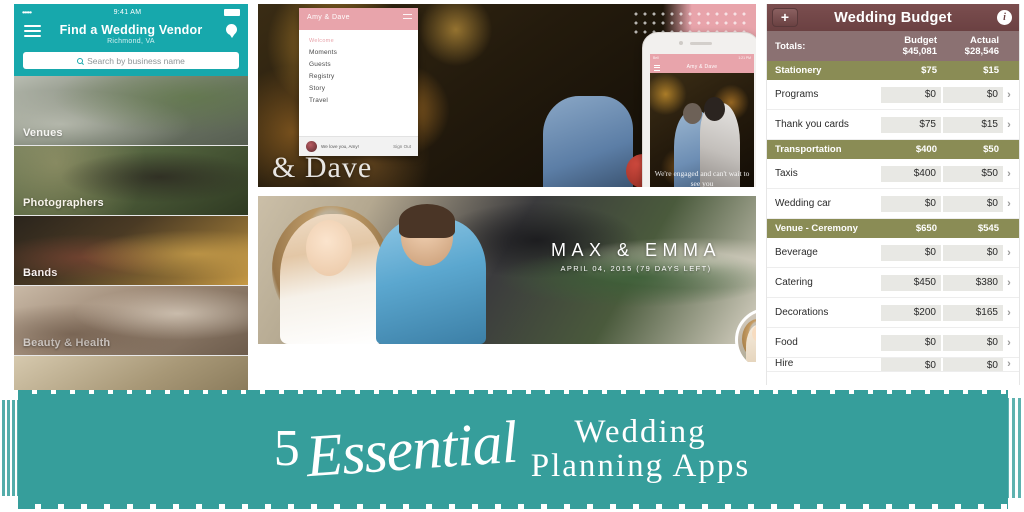  I want to click on drawer-header: Amy & Dave, so click(358, 19).